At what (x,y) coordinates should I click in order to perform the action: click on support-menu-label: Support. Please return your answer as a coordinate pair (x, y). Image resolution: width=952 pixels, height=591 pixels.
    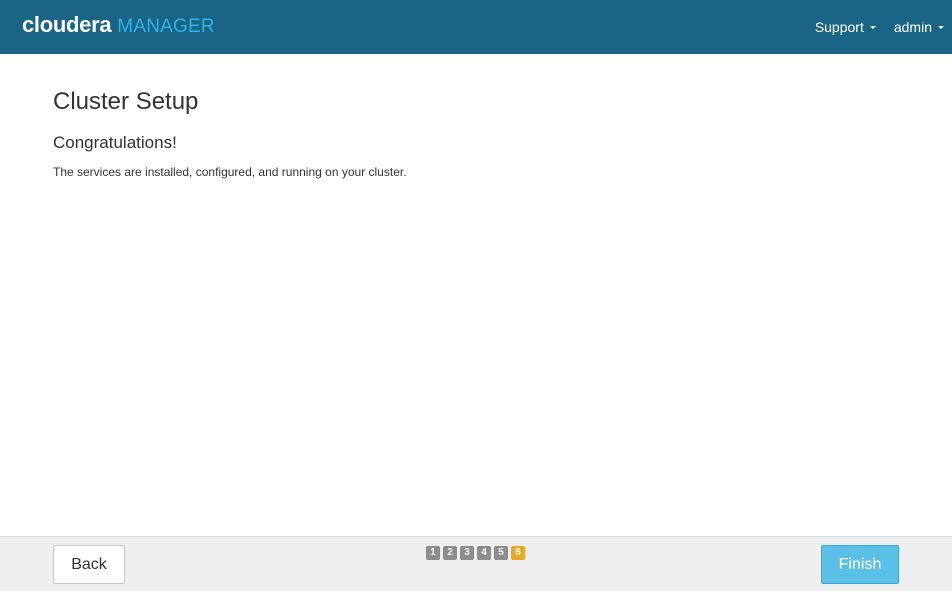
    Looking at the image, I should click on (839, 27).